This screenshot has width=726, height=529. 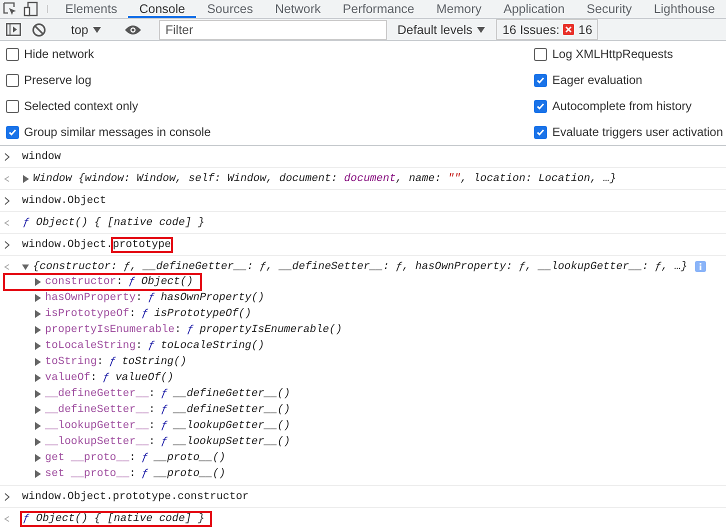 What do you see at coordinates (58, 80) in the screenshot?
I see `checkbox-label: Preserve log` at bounding box center [58, 80].